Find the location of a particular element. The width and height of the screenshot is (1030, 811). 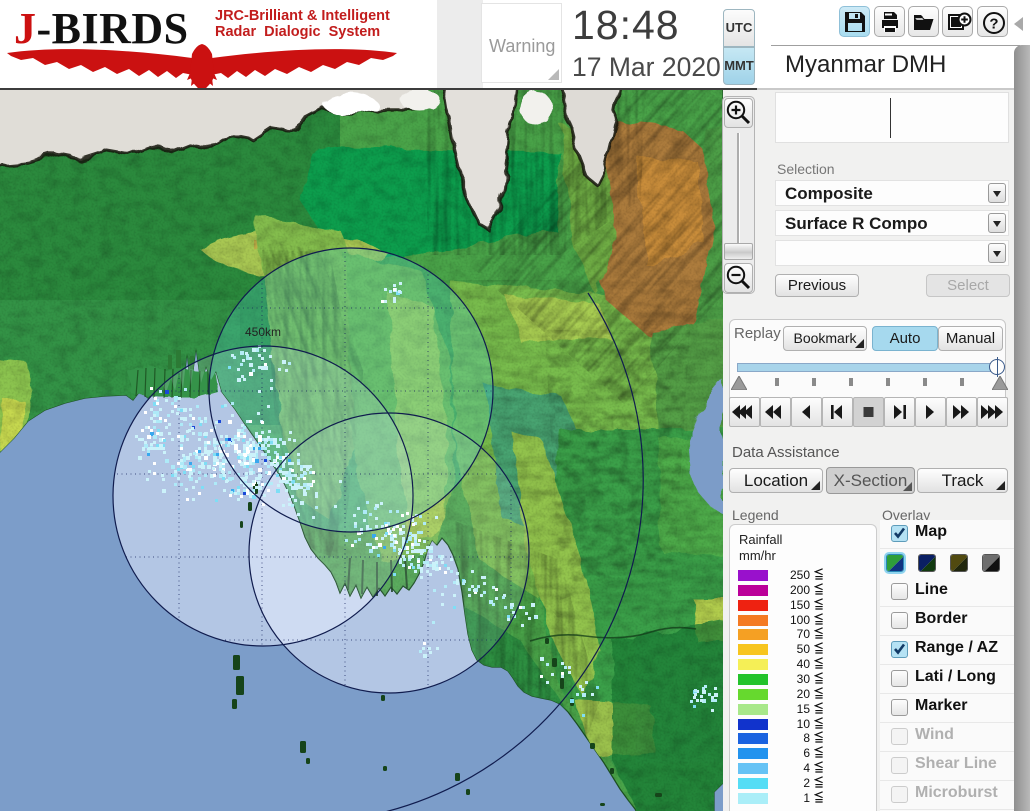

svg-text: 450km is located at coordinates (263, 332).